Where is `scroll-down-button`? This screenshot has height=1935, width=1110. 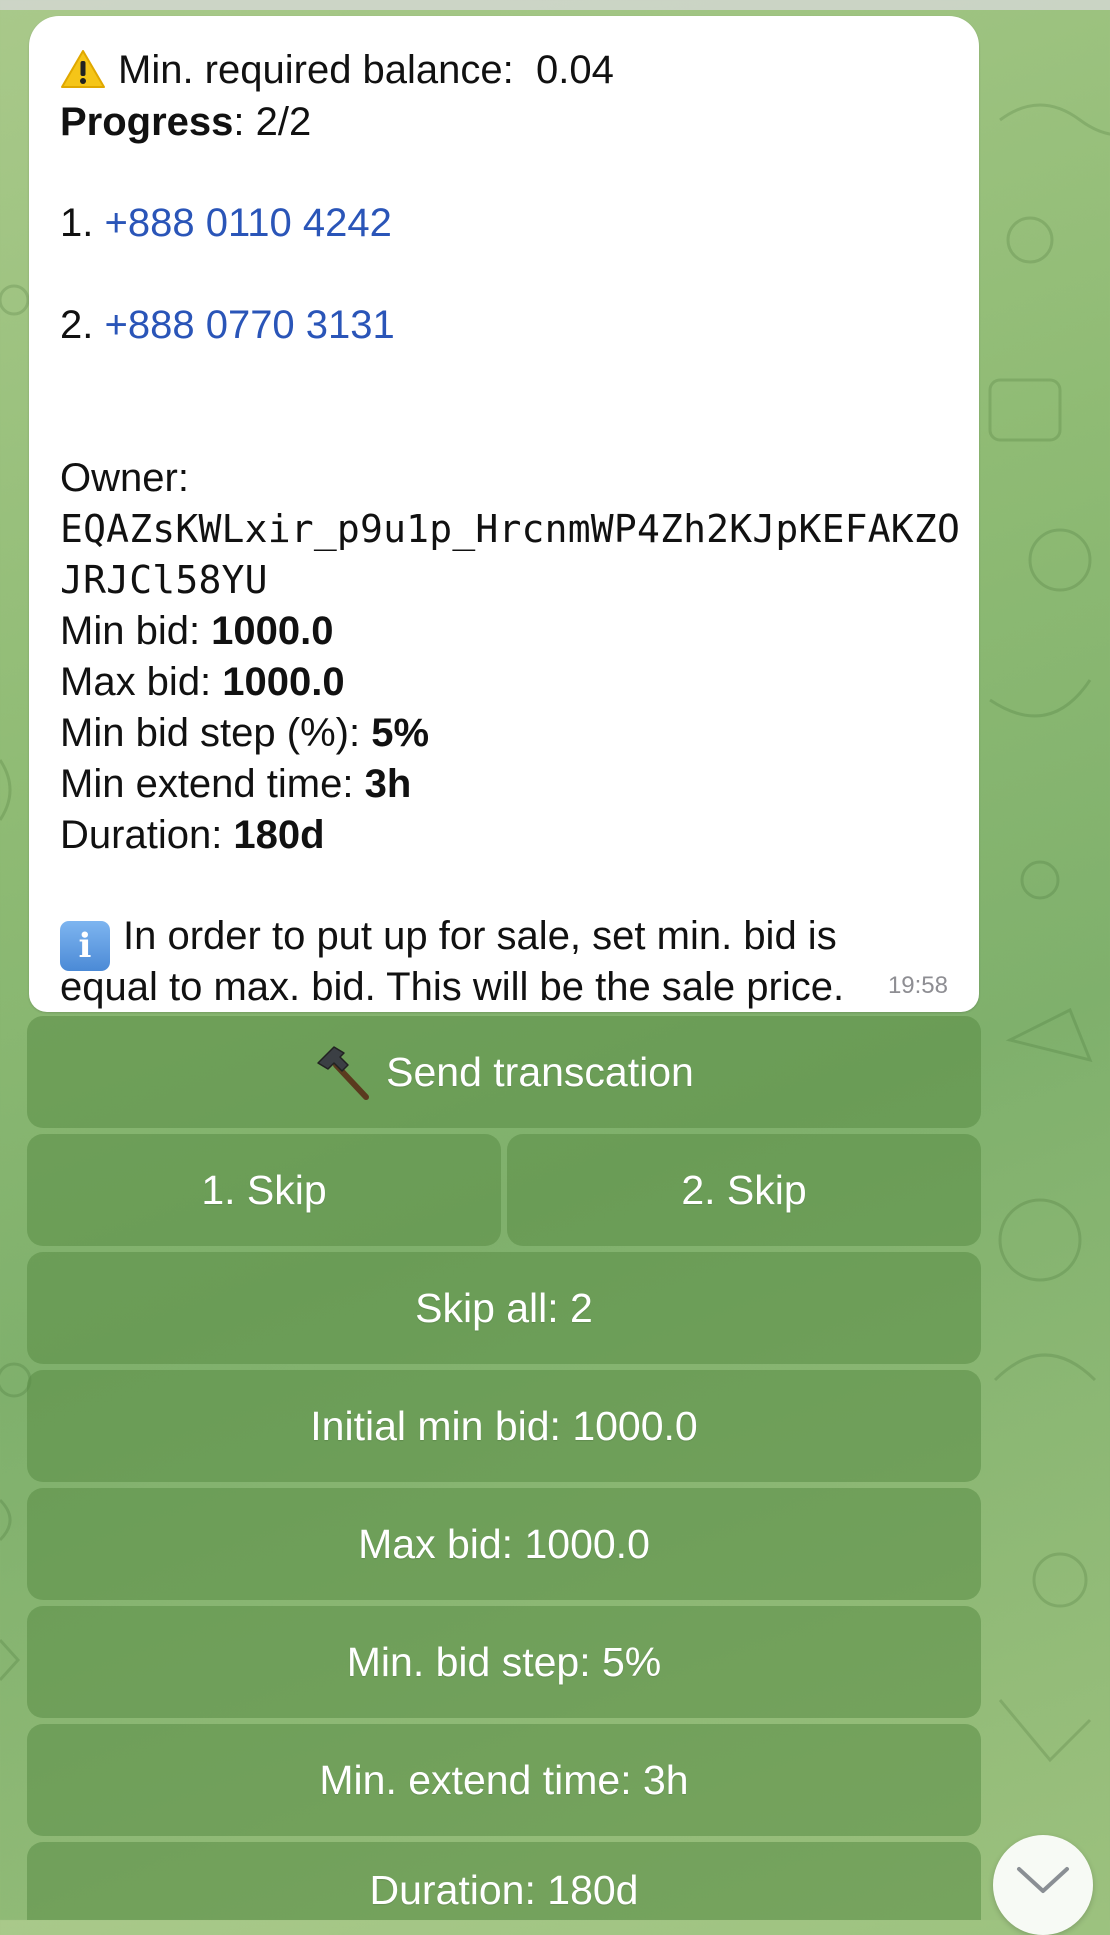
scroll-down-button is located at coordinates (1043, 1885).